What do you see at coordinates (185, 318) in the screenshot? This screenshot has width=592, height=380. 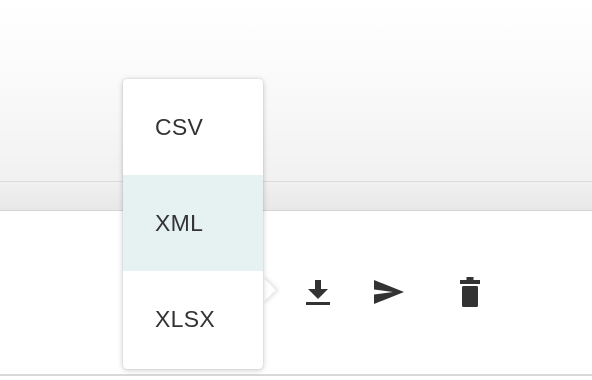 I see `menu-item-label: XLSX` at bounding box center [185, 318].